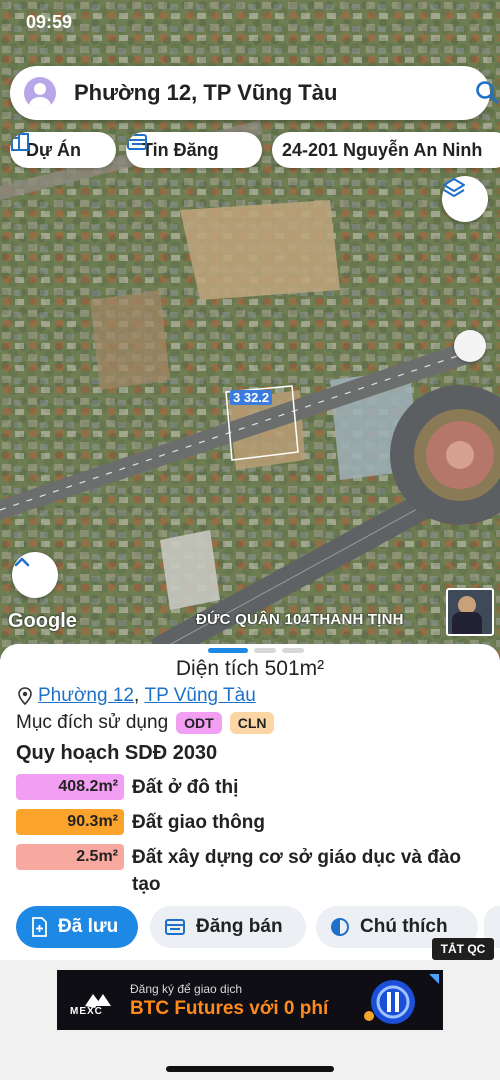 The image size is (500, 1080). I want to click on plan-row: 408.2m² Đất ở đô thị, so click(244, 787).